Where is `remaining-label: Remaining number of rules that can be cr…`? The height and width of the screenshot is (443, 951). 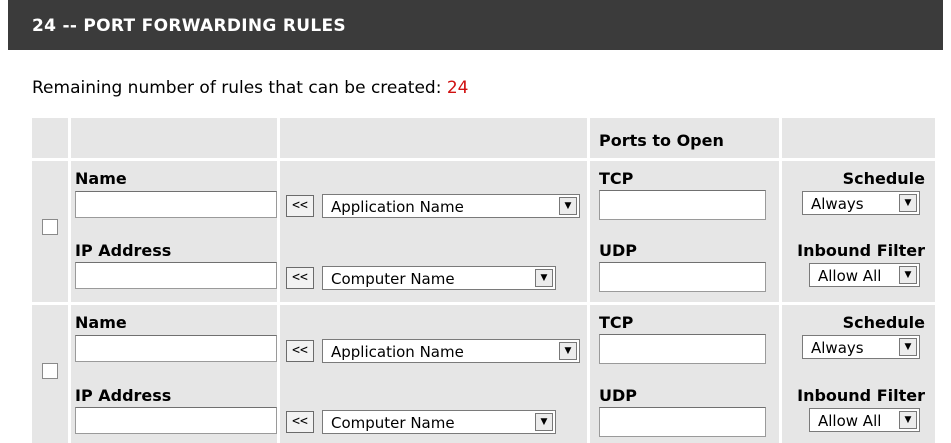 remaining-label: Remaining number of rules that can be cr… is located at coordinates (237, 88).